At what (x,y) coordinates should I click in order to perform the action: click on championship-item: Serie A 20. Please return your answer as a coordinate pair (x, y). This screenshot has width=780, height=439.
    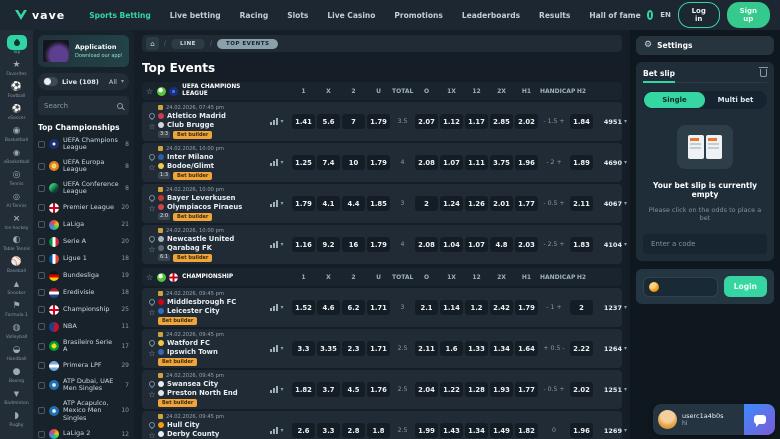
    Looking at the image, I should click on (83, 241).